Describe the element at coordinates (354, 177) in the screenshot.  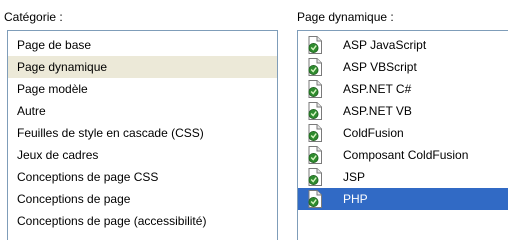
I see `page-type-item-label: JSP` at that location.